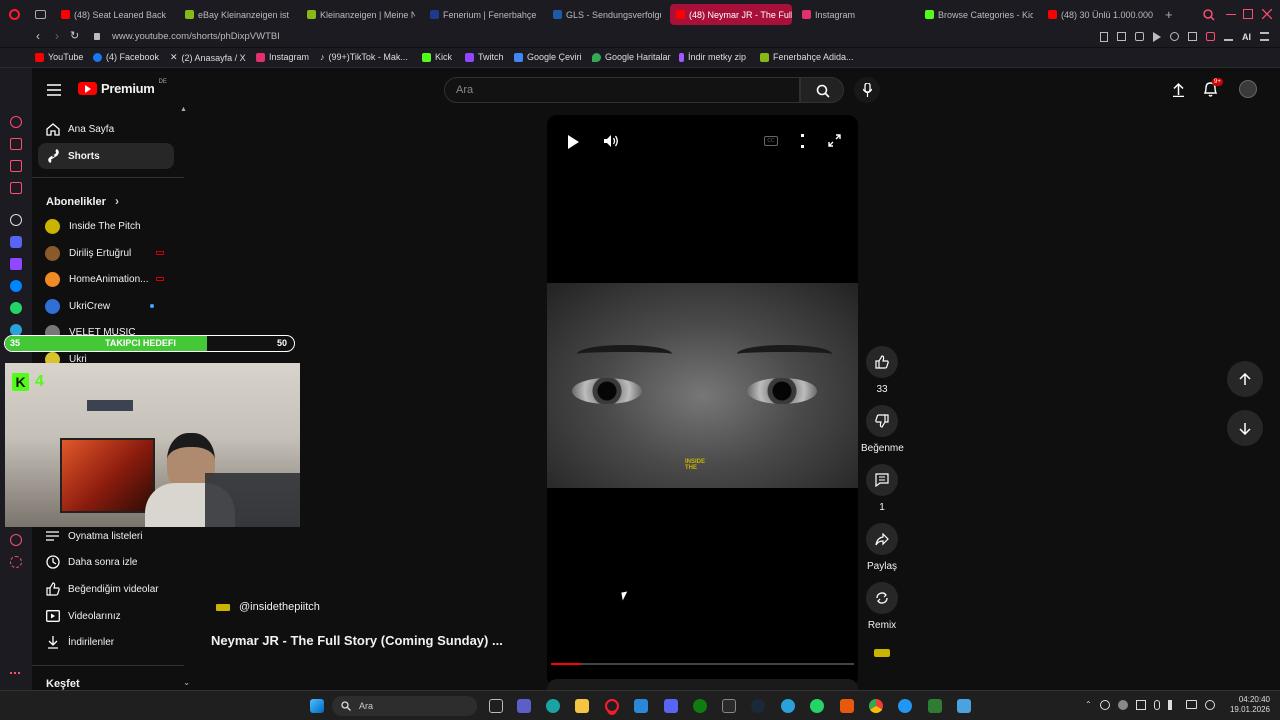 The height and width of the screenshot is (720, 1280). I want to click on shield-icon, so click(1139, 36).